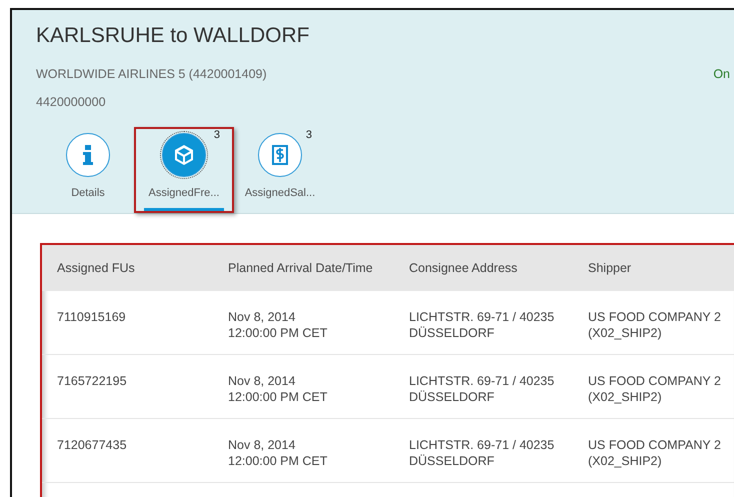 The height and width of the screenshot is (497, 734). Describe the element at coordinates (88, 170) in the screenshot. I see `icon-tab: Details` at that location.